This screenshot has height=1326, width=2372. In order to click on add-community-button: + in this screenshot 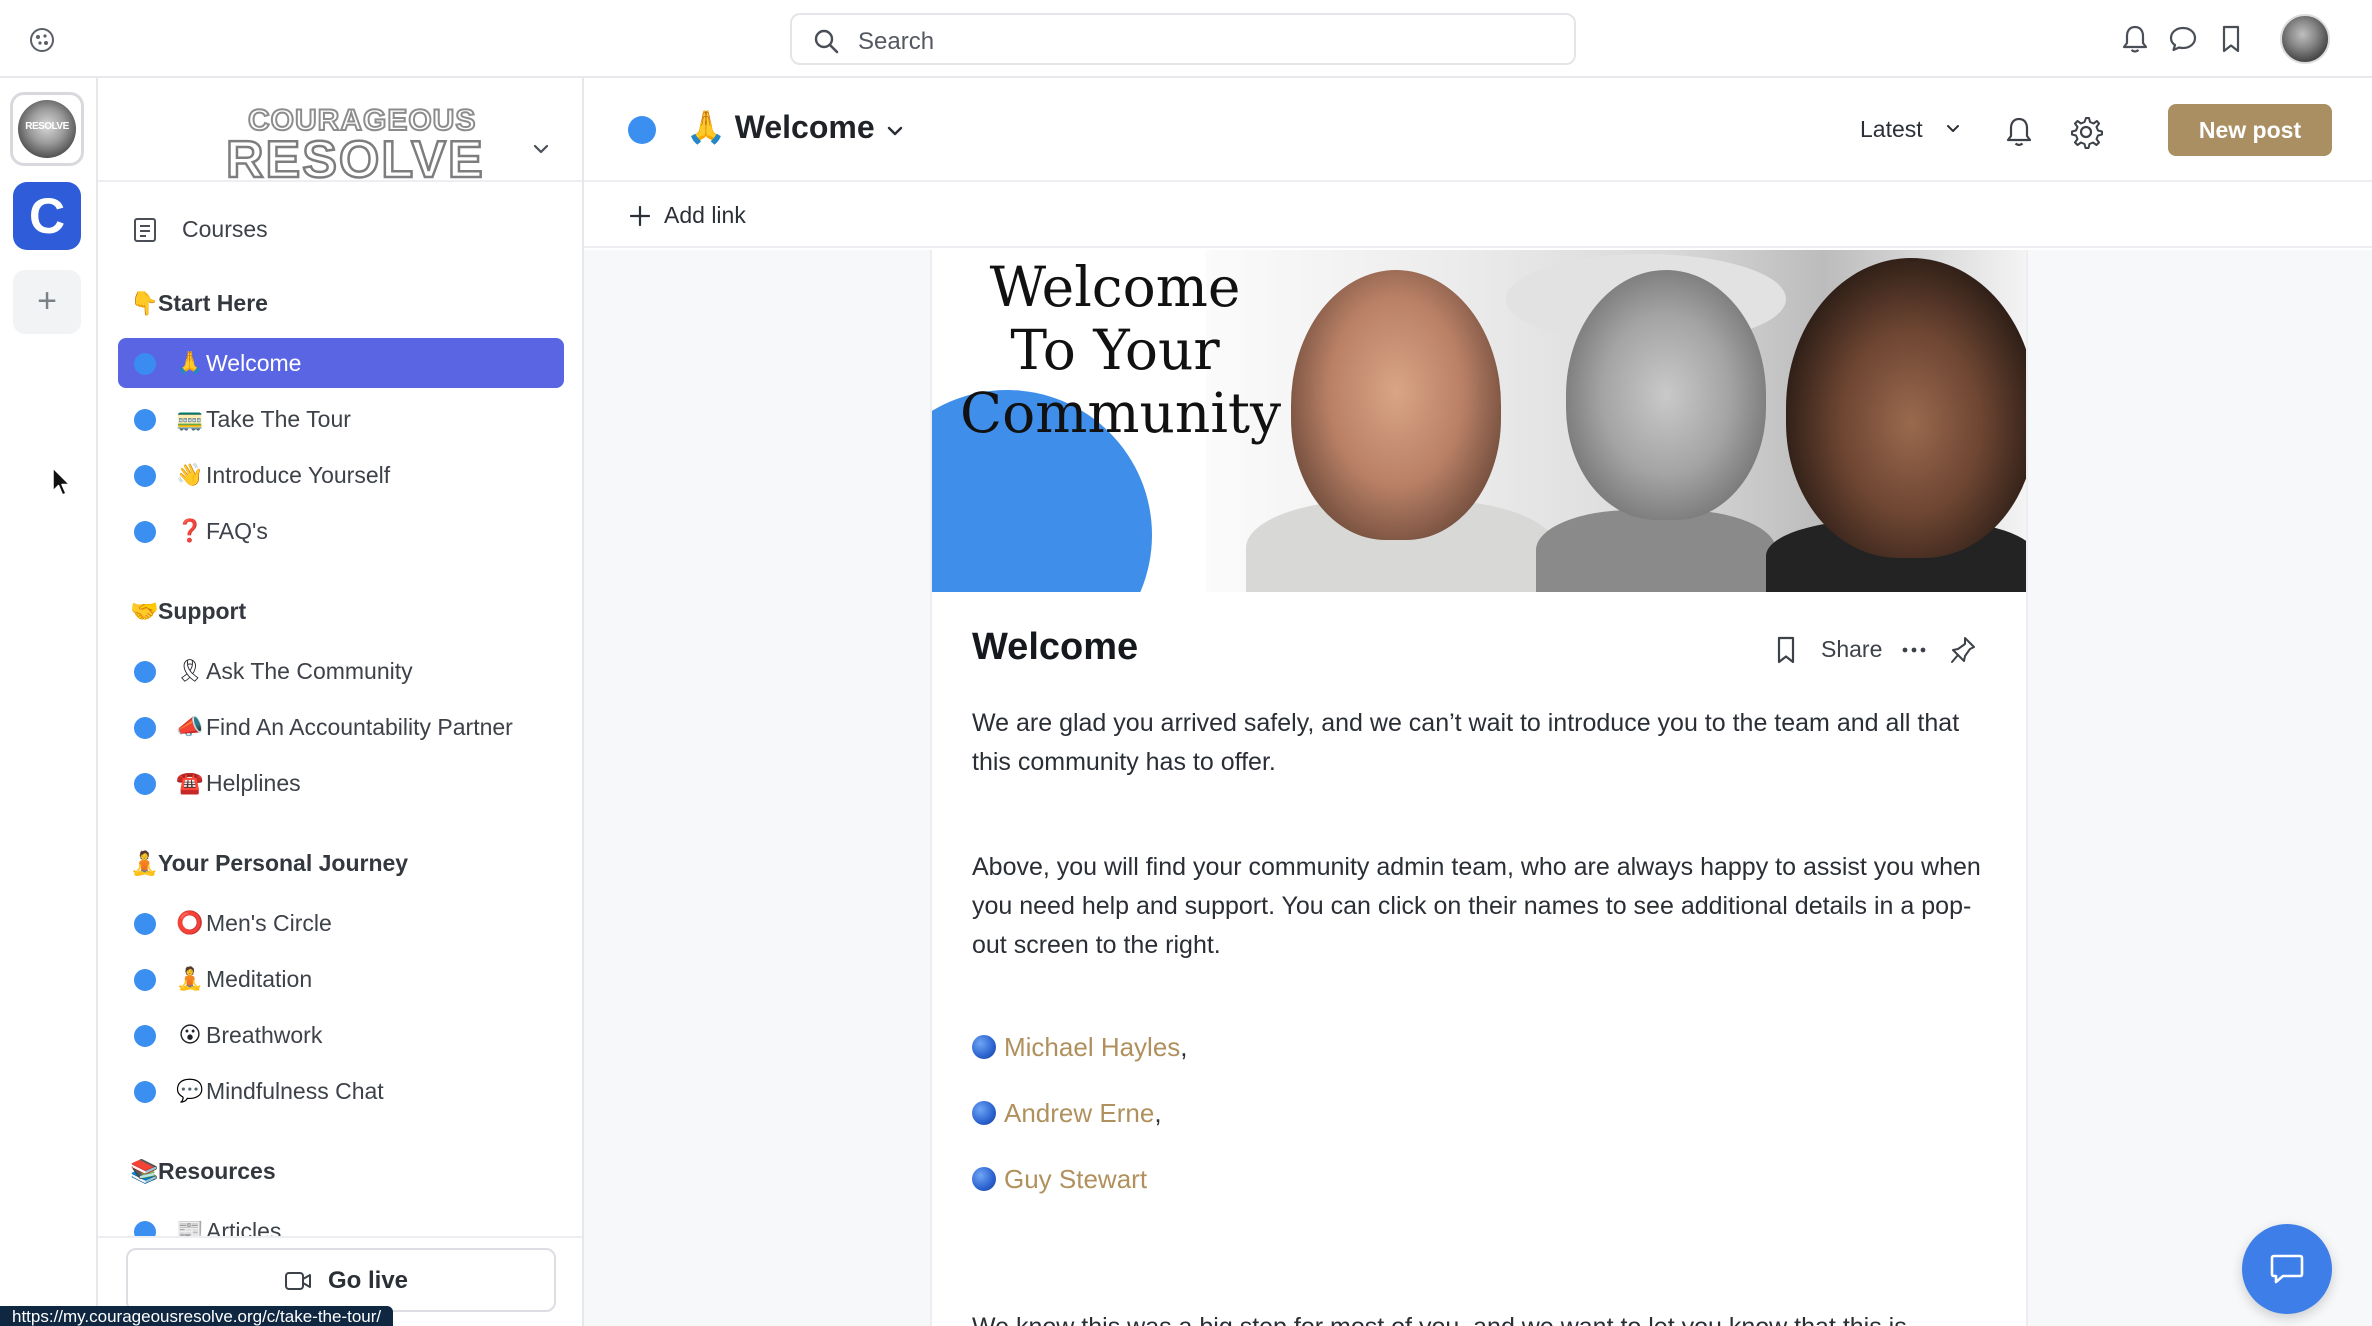, I will do `click(47, 302)`.